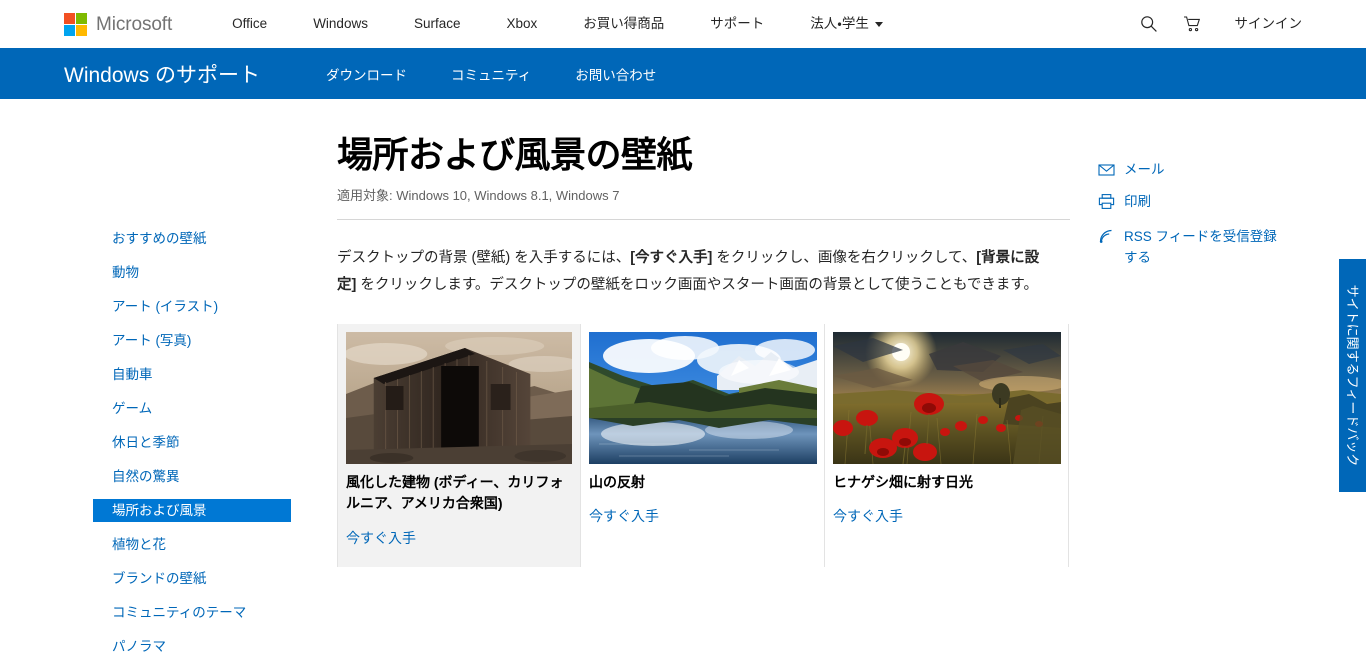 This screenshot has width=1366, height=669. What do you see at coordinates (1193, 24) in the screenshot?
I see `shopping-cart-icon` at bounding box center [1193, 24].